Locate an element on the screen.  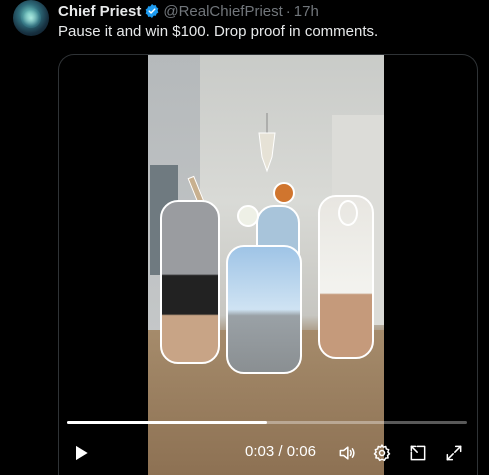
duration: 0:06 is located at coordinates (301, 451).